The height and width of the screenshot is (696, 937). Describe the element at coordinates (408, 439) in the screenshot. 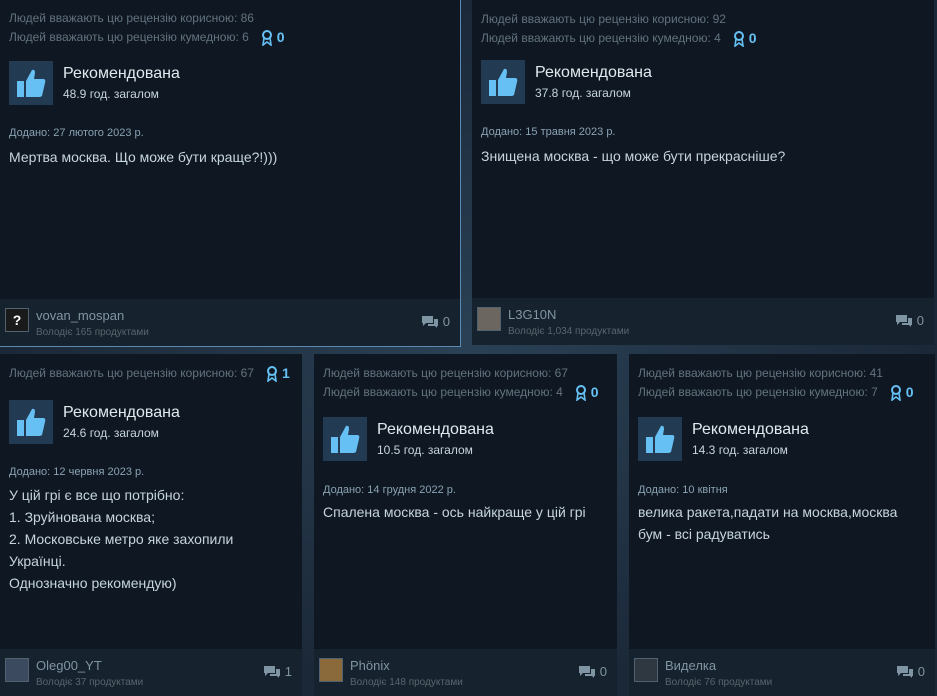

I see `recommendation: Рекомендована 10.5 год. загалом` at that location.